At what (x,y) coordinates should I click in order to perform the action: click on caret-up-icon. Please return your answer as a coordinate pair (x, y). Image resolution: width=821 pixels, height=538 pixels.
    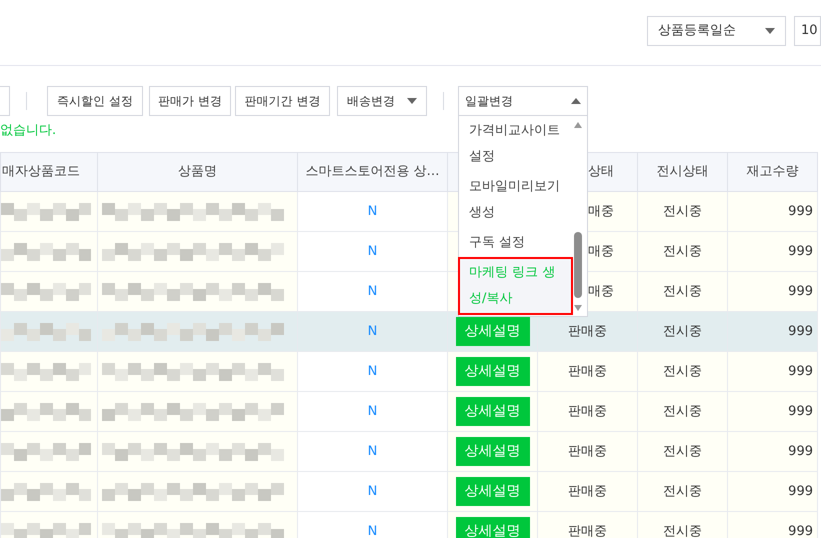
    Looking at the image, I should click on (576, 101).